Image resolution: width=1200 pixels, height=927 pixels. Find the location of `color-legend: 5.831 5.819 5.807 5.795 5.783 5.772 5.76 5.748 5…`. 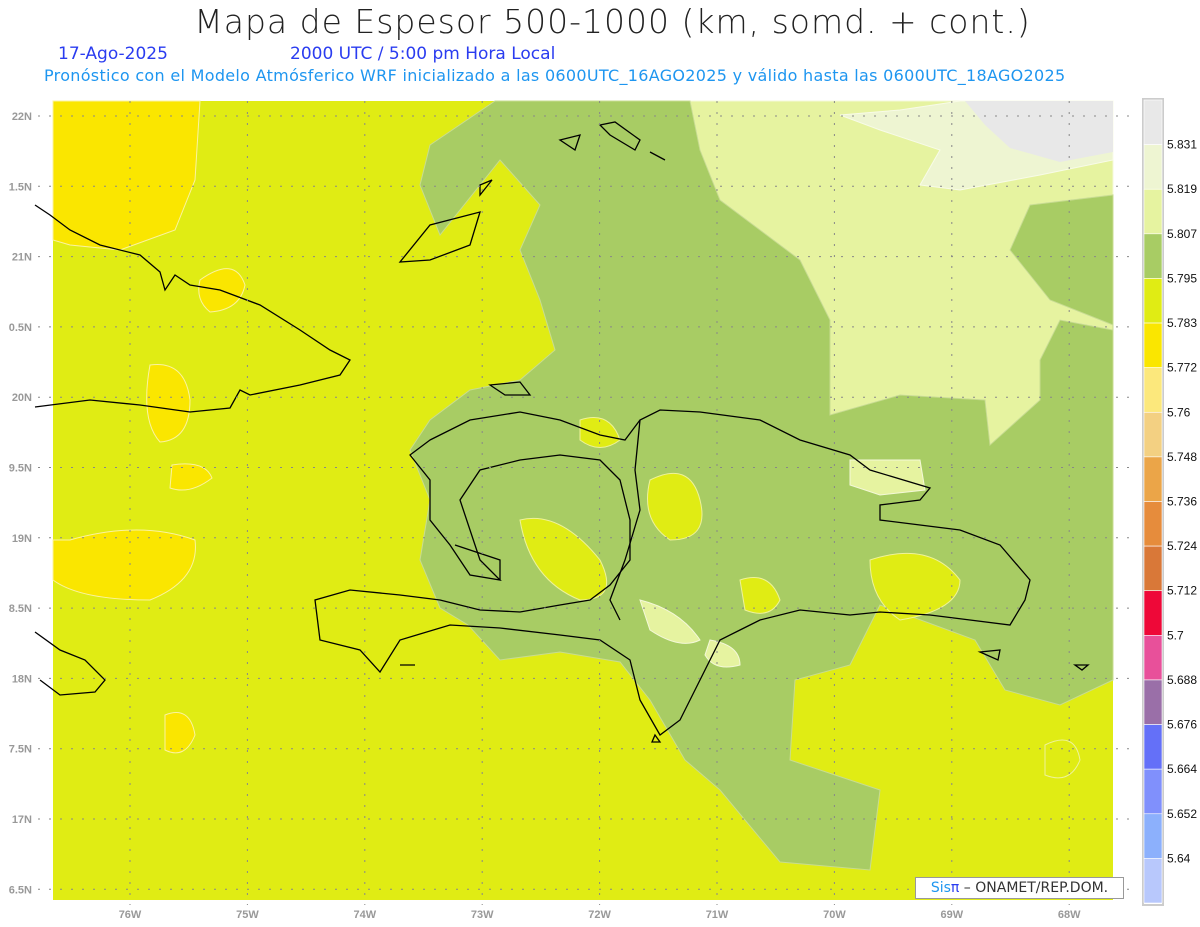

color-legend: 5.831 5.819 5.807 5.795 5.783 5.772 5.76 5.748 5… is located at coordinates (1169, 502).